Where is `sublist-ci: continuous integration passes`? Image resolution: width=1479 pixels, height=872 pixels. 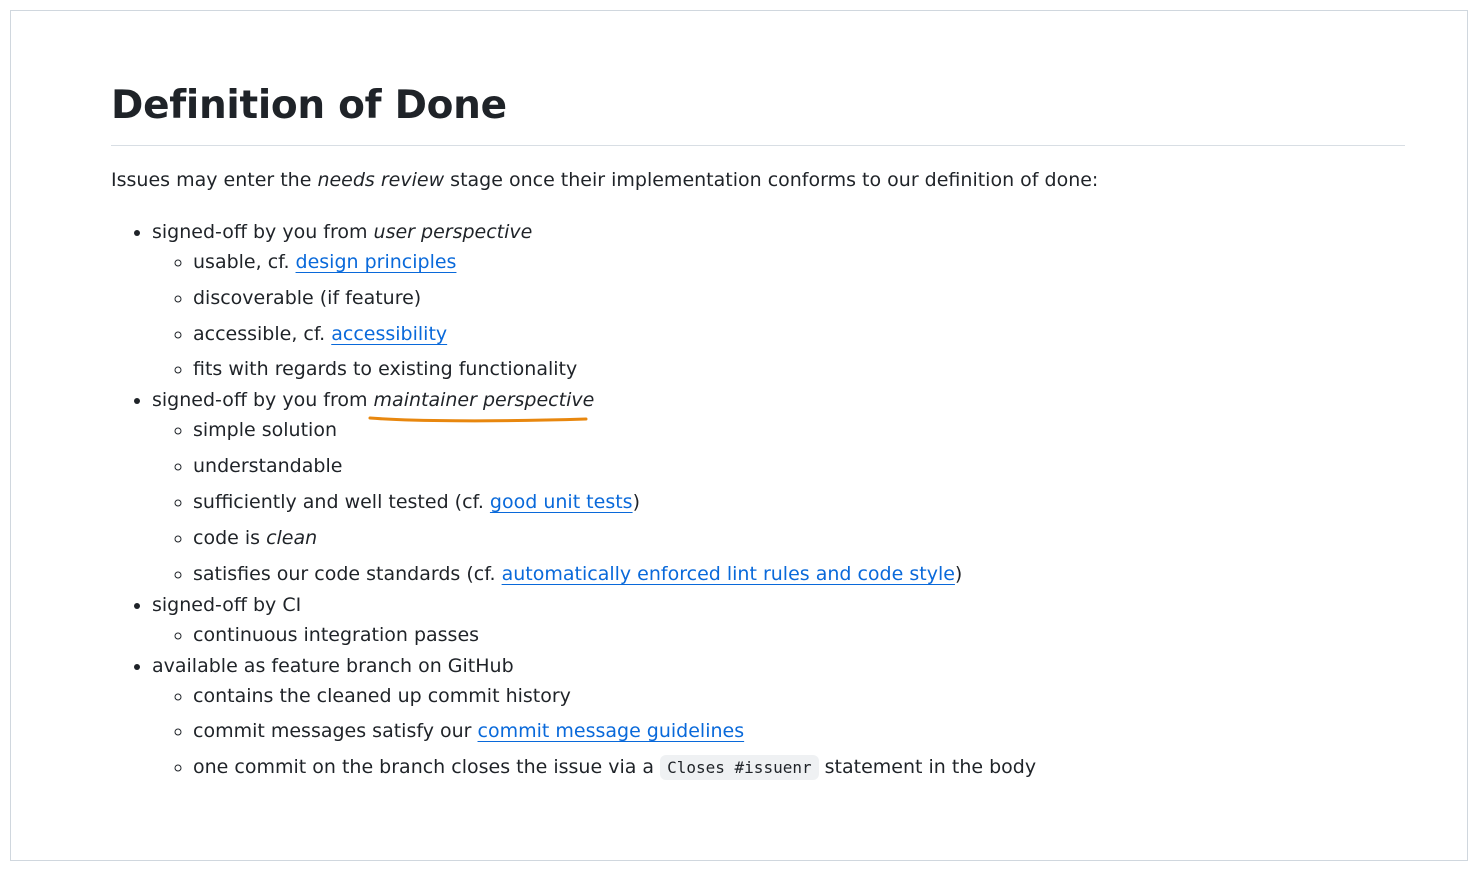
sublist-ci: continuous integration passes is located at coordinates (594, 635).